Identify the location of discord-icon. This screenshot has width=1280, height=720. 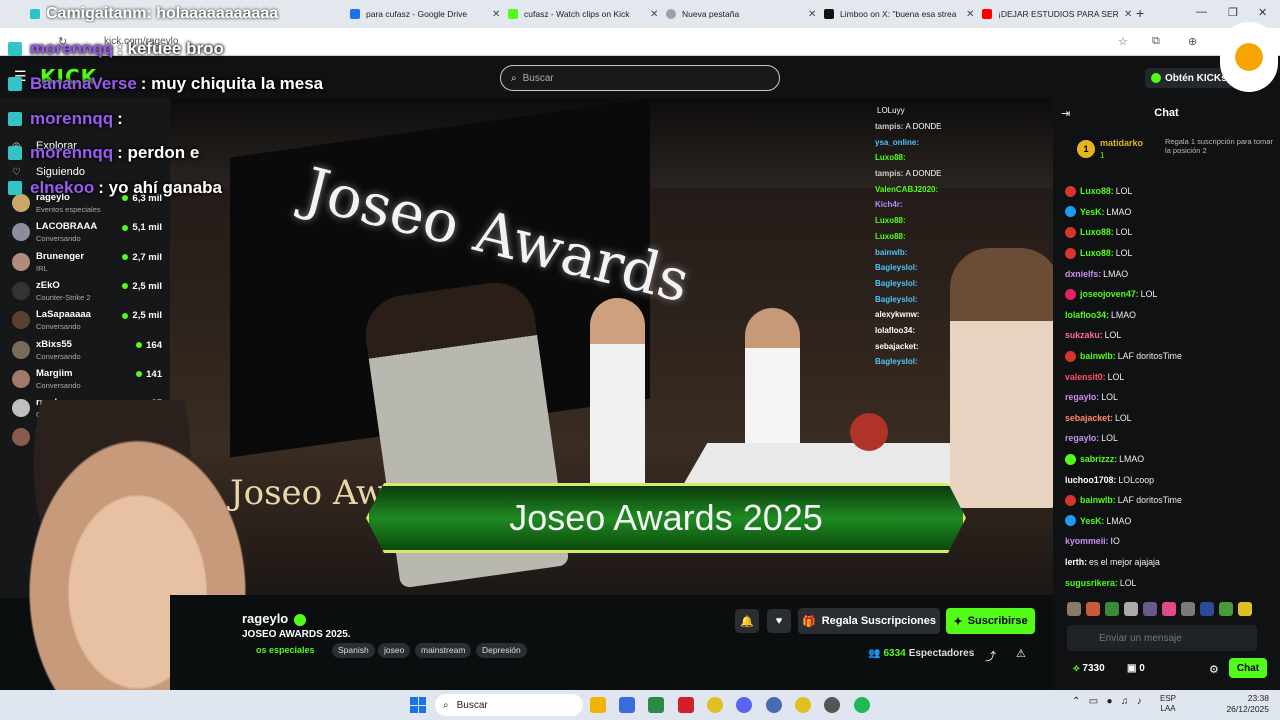
(744, 705).